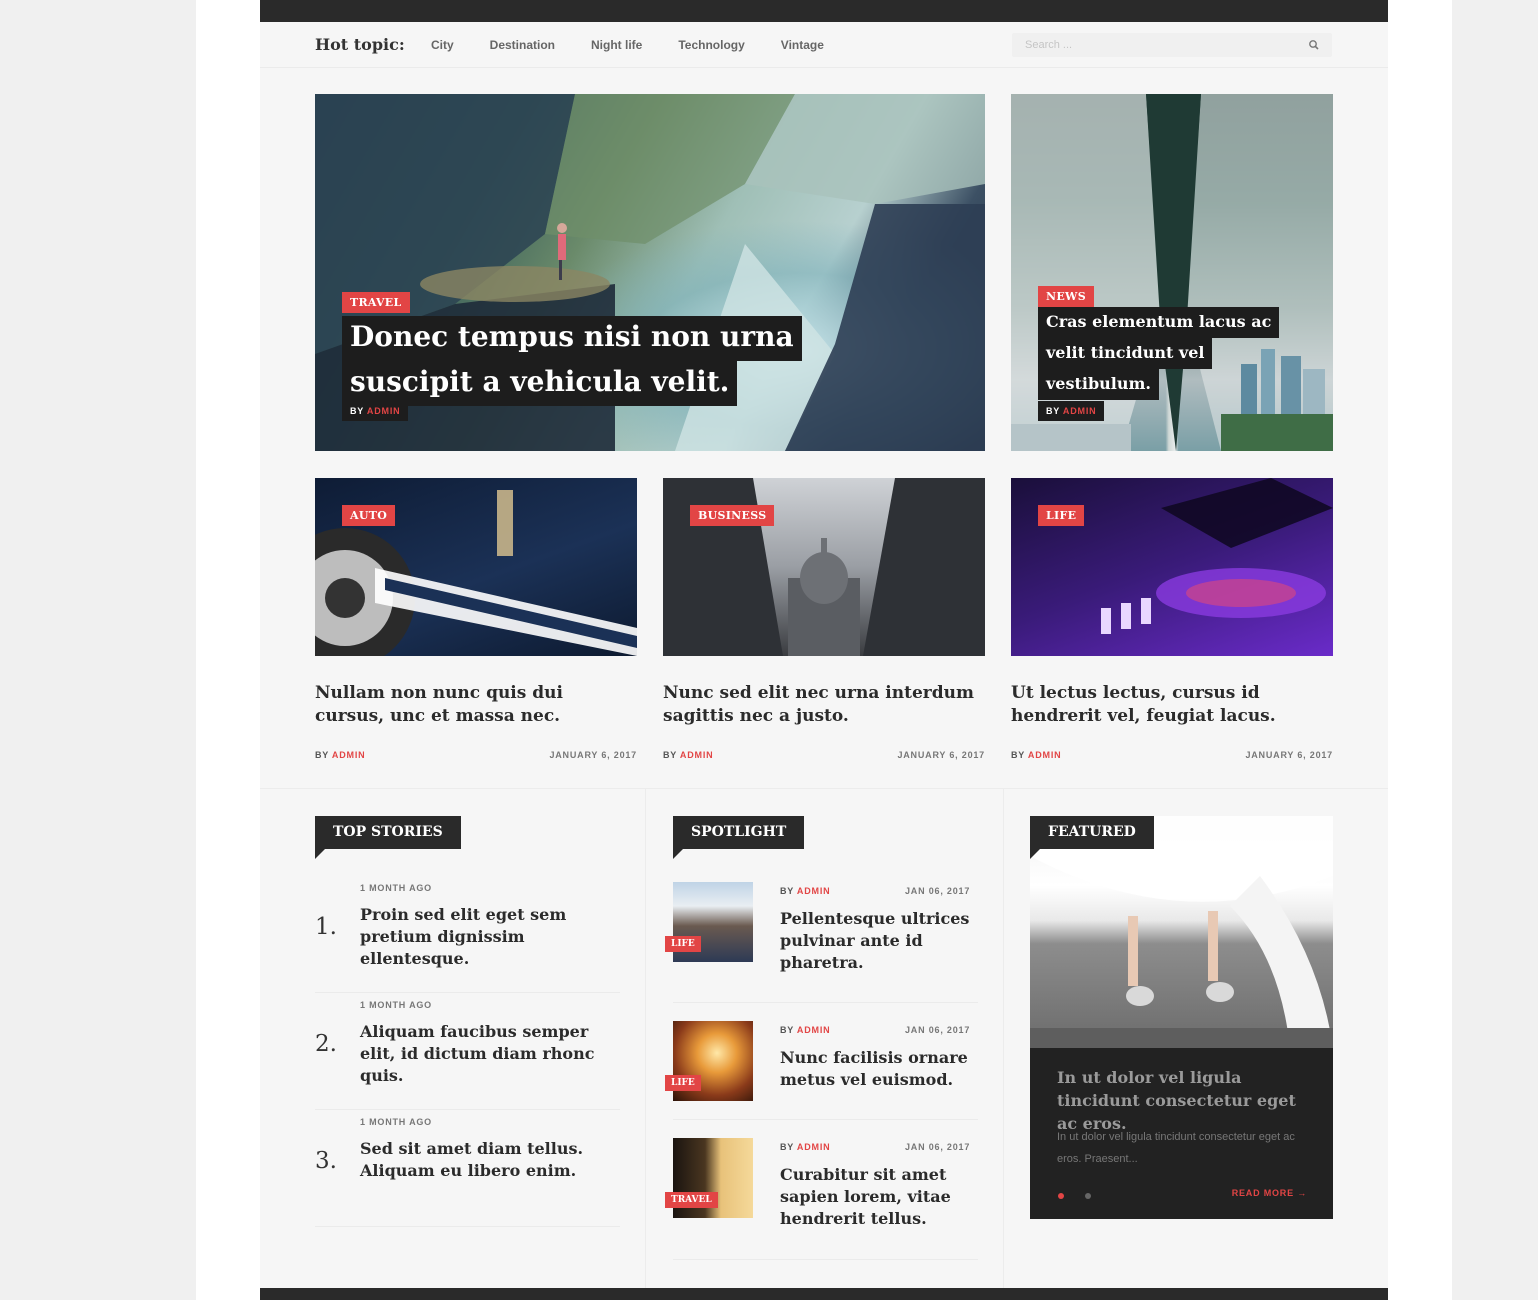 This screenshot has width=1538, height=1300. I want to click on headline-line: suscipit a vehicula velit., so click(540, 383).